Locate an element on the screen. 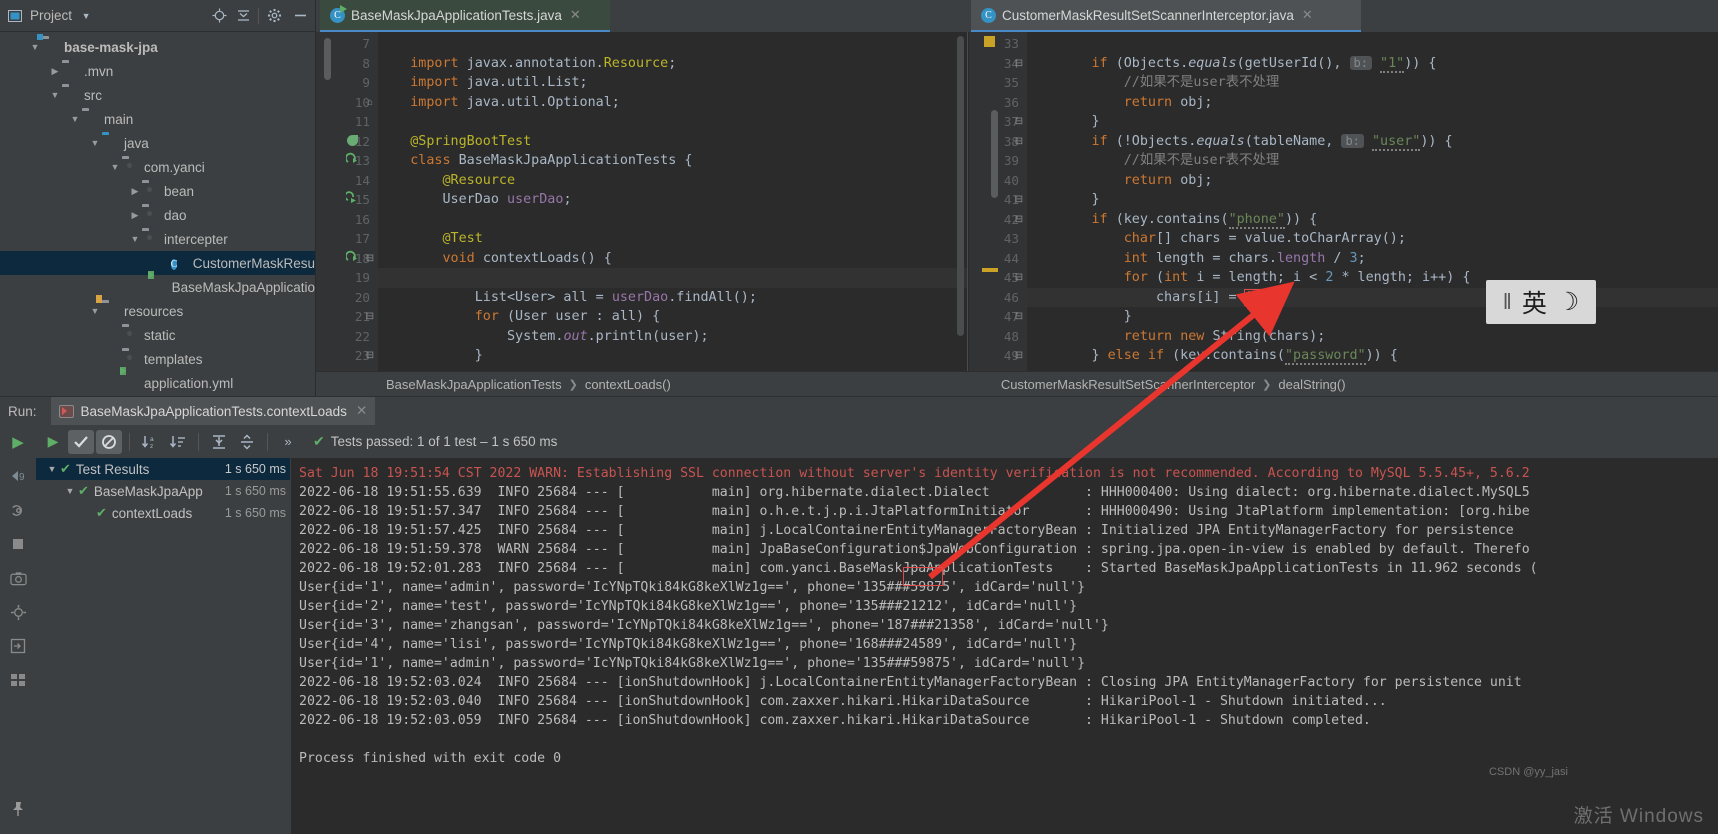  chevron-down-icon: ▼ is located at coordinates (86, 16).